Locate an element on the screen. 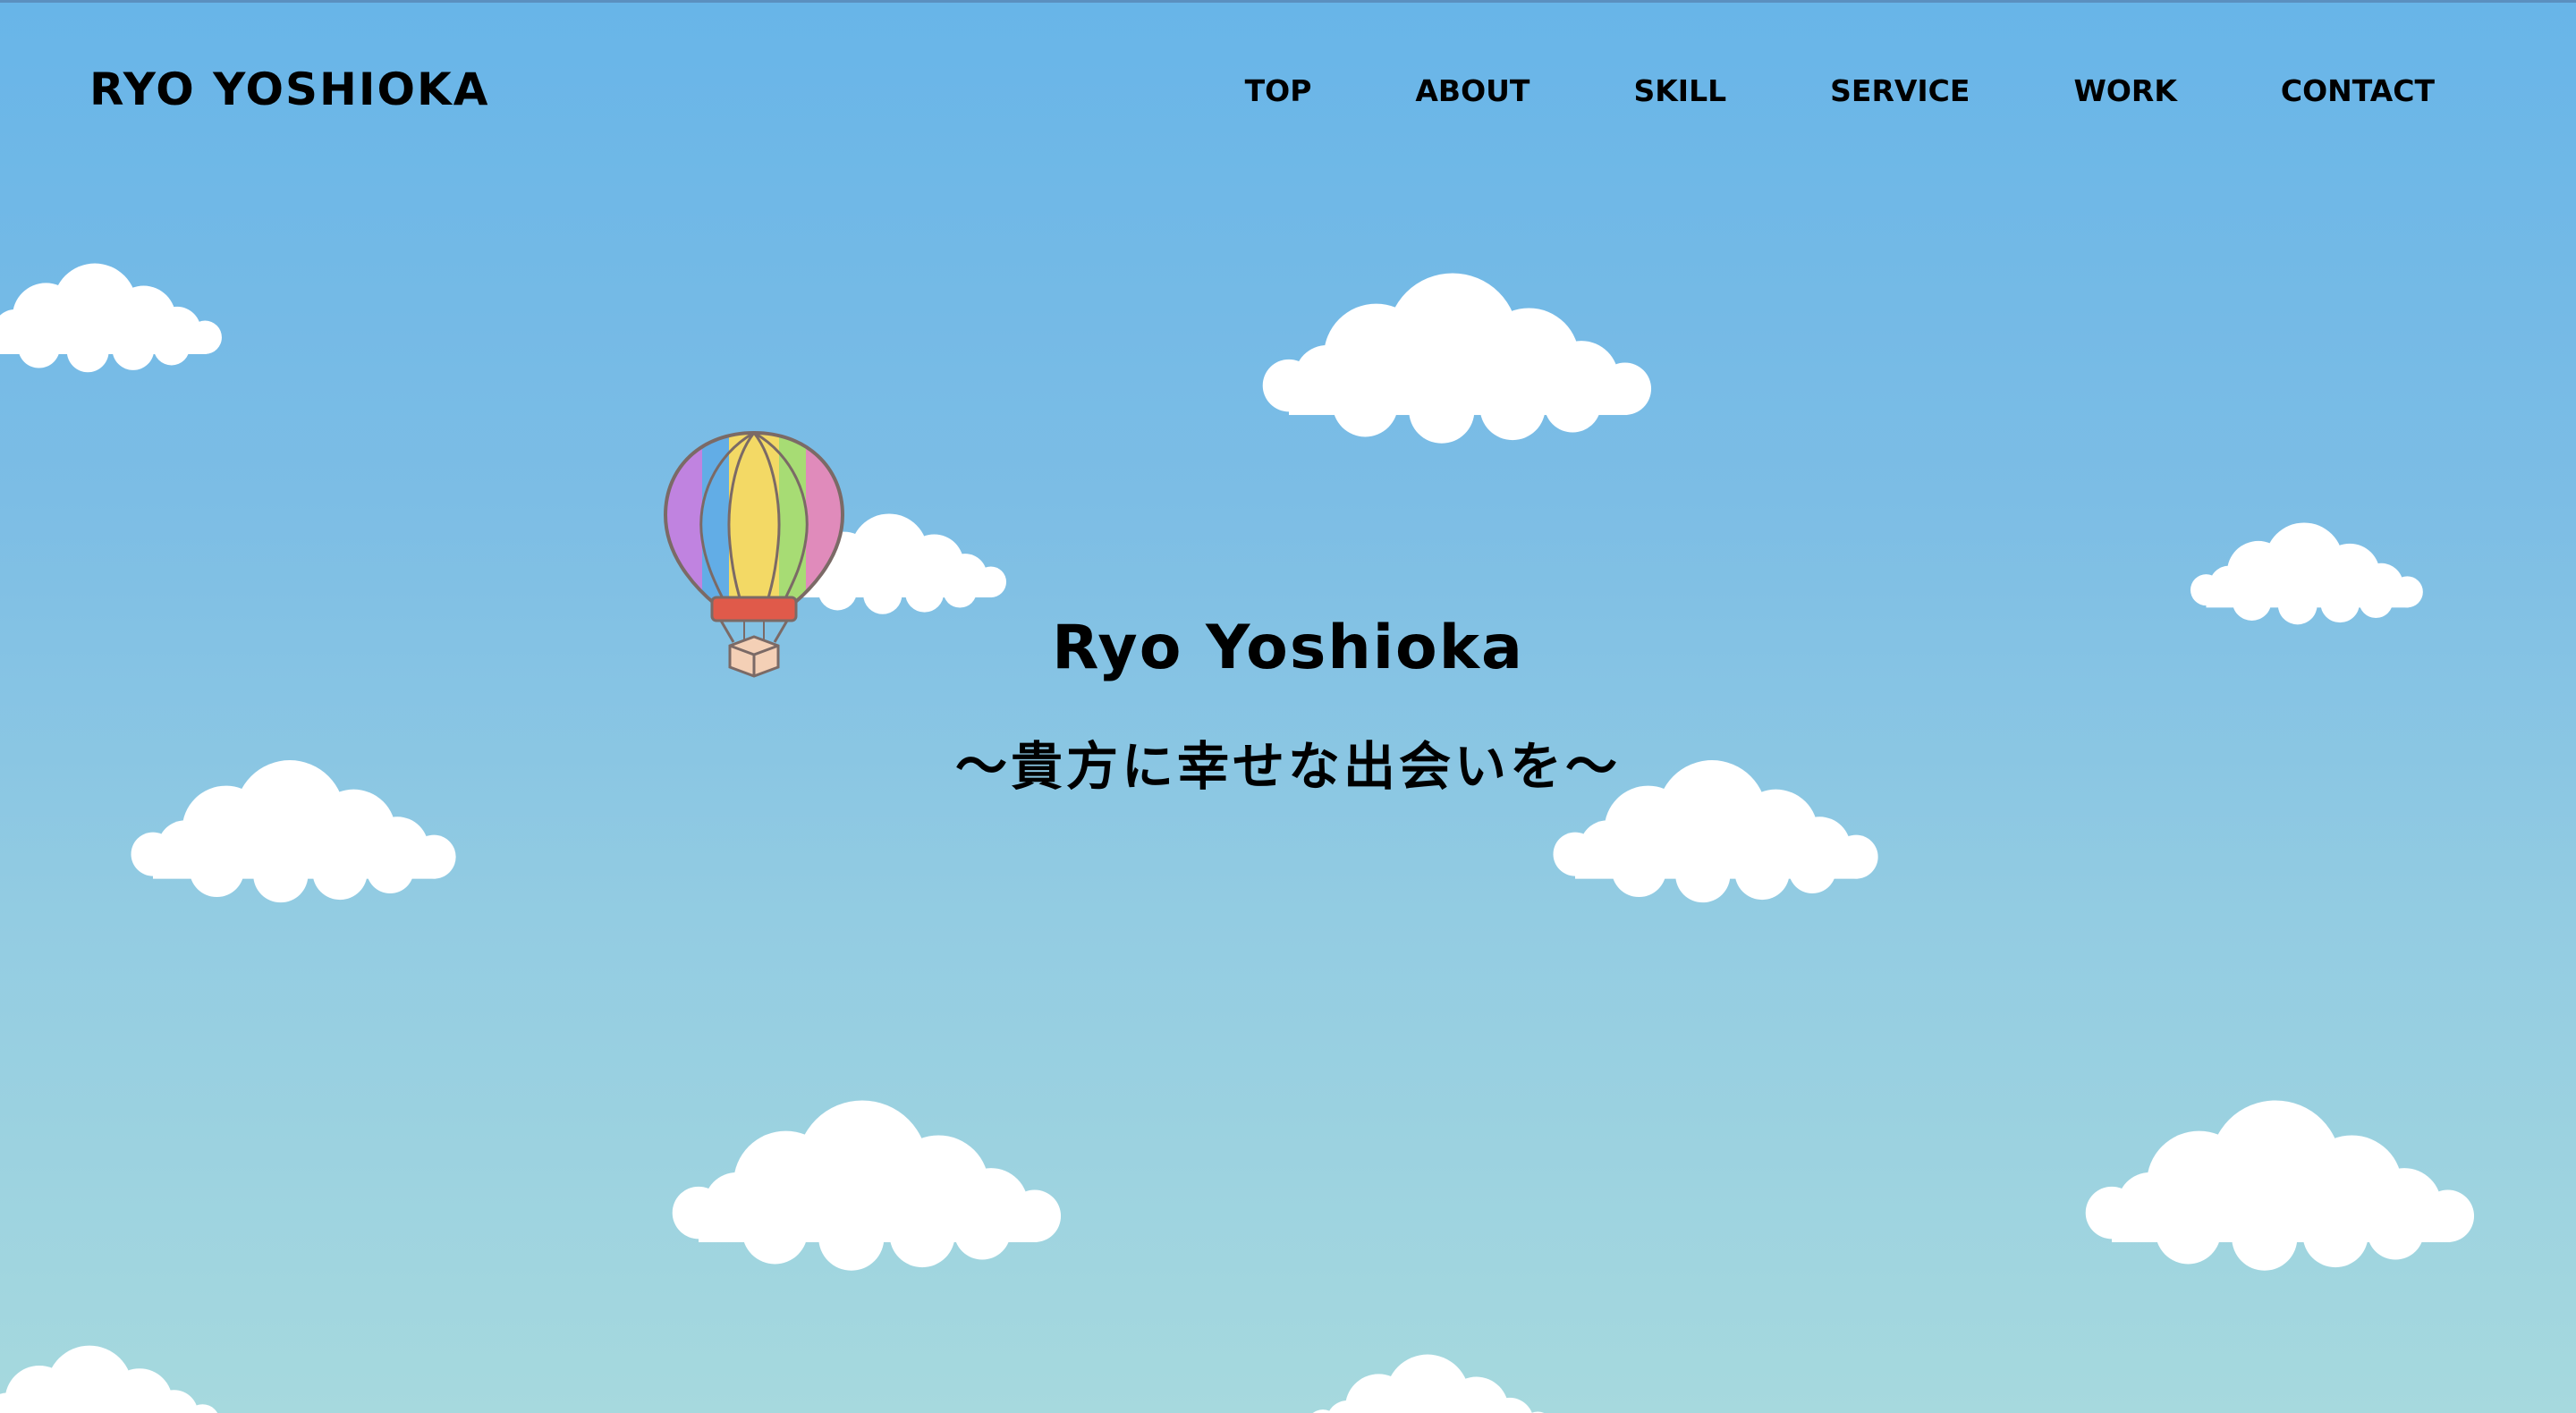 The image size is (2576, 1413). hero-title: Ryo Yoshioka is located at coordinates (1288, 648).